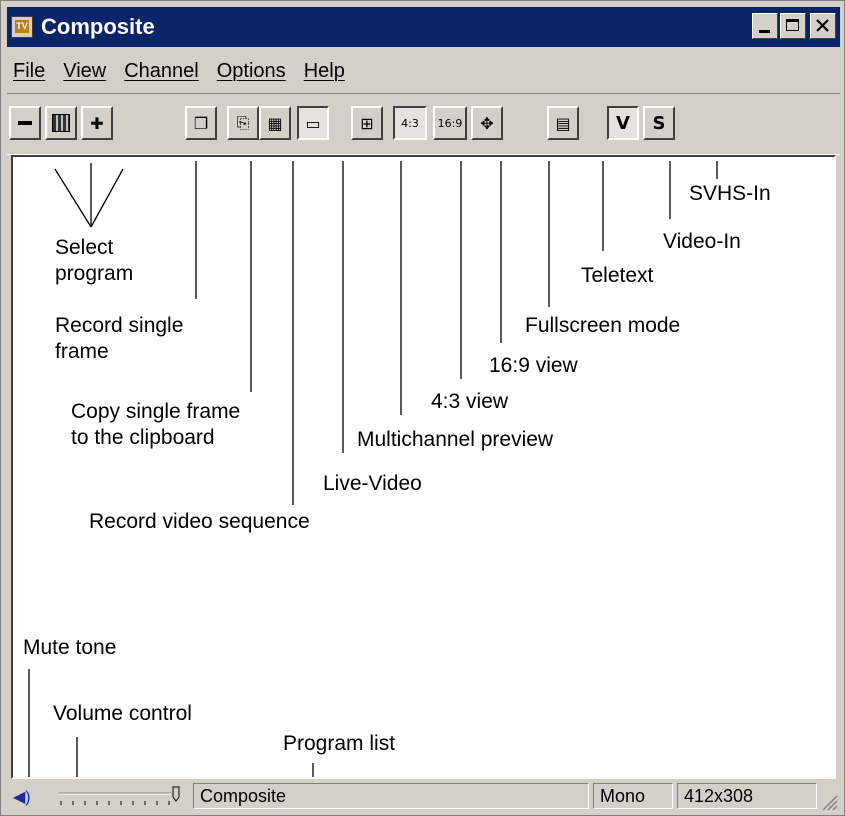 This screenshot has width=845, height=816. I want to click on callout-program-list: Program list, so click(339, 743).